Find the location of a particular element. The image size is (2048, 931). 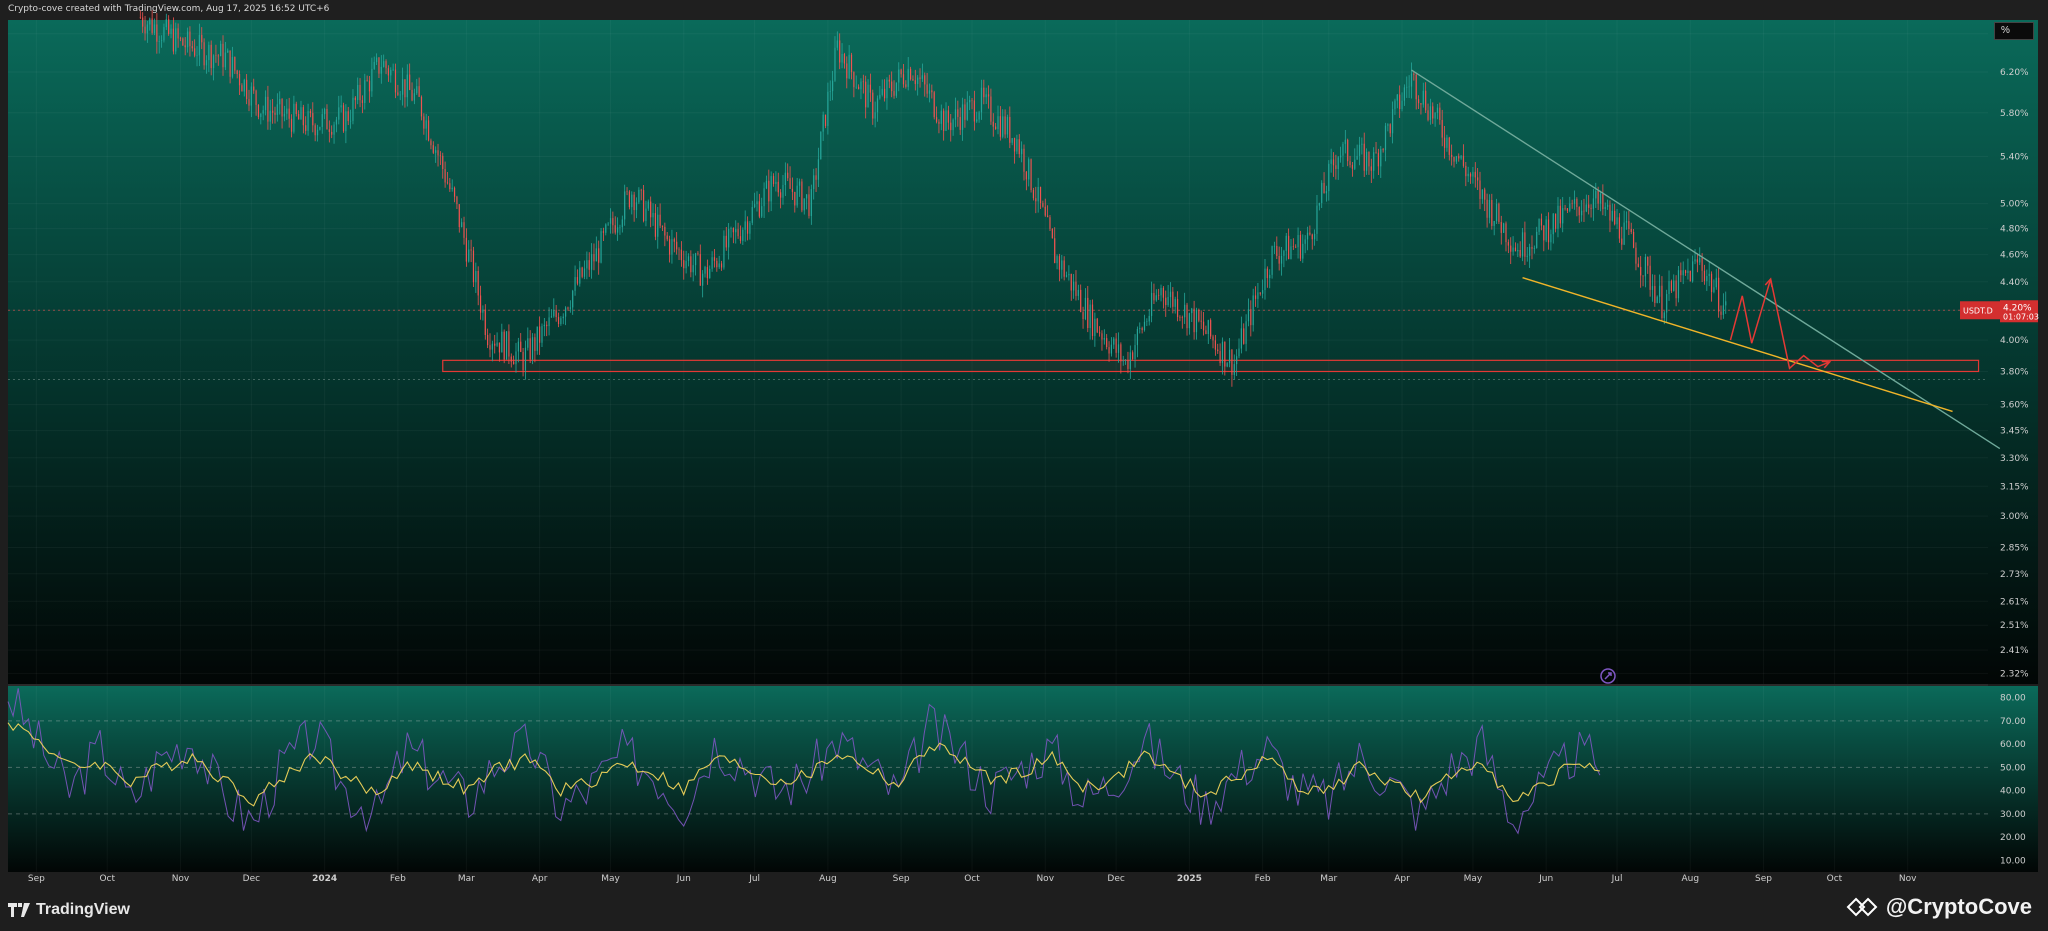

x-tick-label: Oct is located at coordinates (107, 879).